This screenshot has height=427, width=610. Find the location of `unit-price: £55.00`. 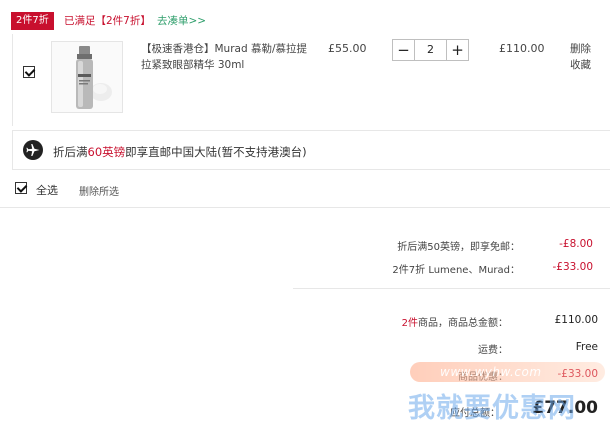

unit-price: £55.00 is located at coordinates (347, 48).